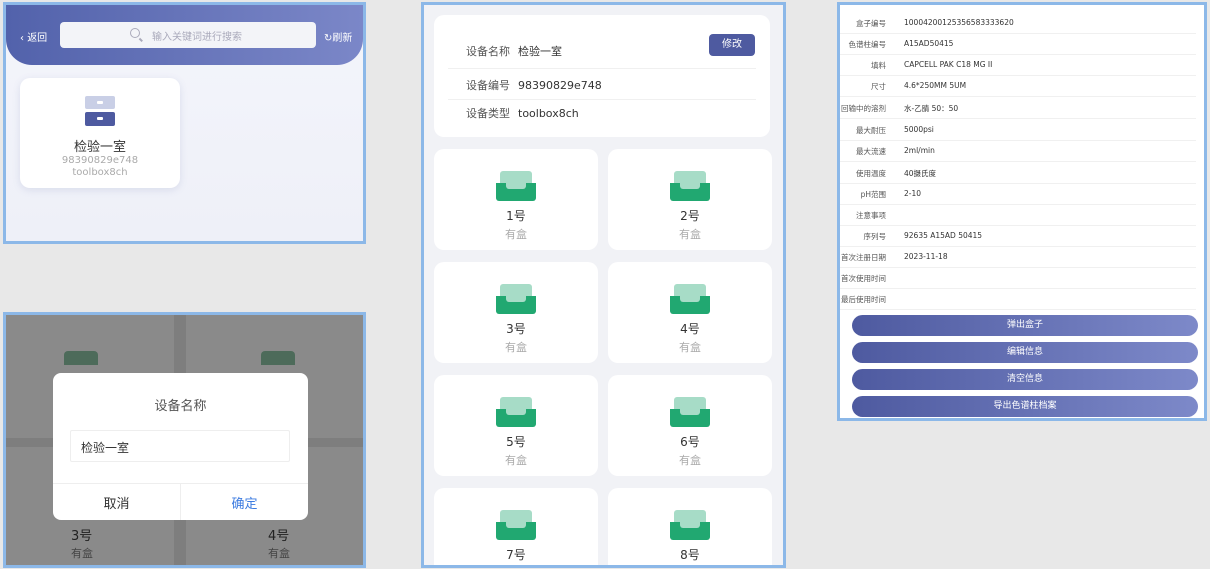  Describe the element at coordinates (100, 160) in the screenshot. I see `device-id: 98390829e748` at that location.